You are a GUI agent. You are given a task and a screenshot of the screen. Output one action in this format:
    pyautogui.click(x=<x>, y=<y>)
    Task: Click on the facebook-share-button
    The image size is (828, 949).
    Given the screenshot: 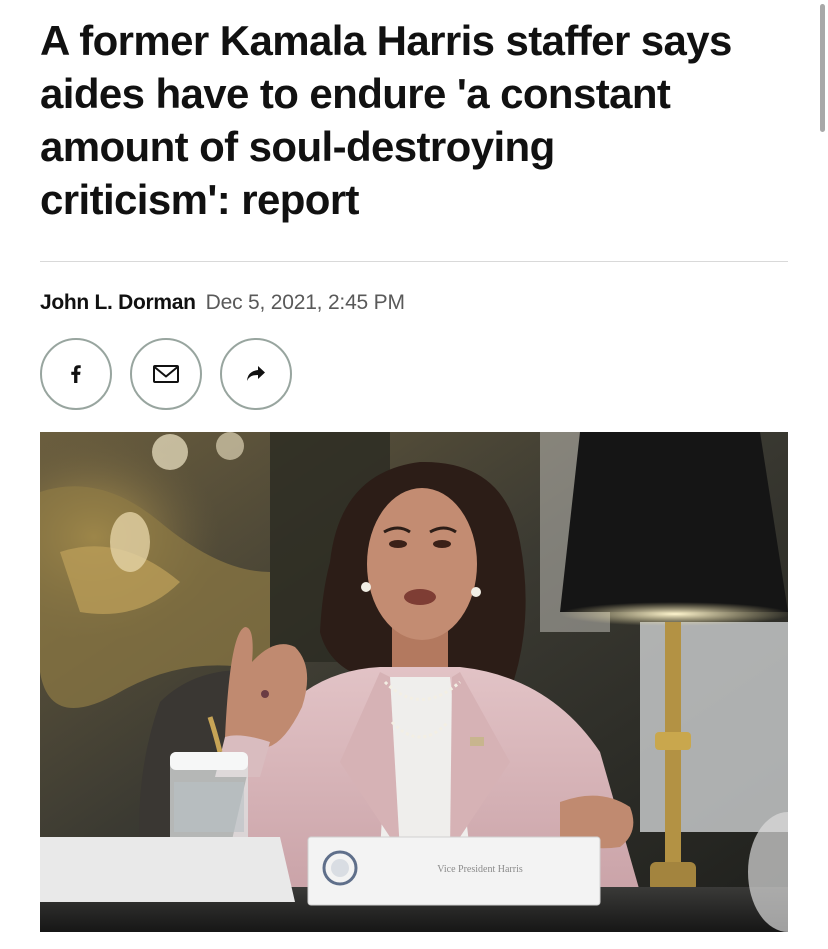 What is the action you would take?
    pyautogui.click(x=76, y=374)
    